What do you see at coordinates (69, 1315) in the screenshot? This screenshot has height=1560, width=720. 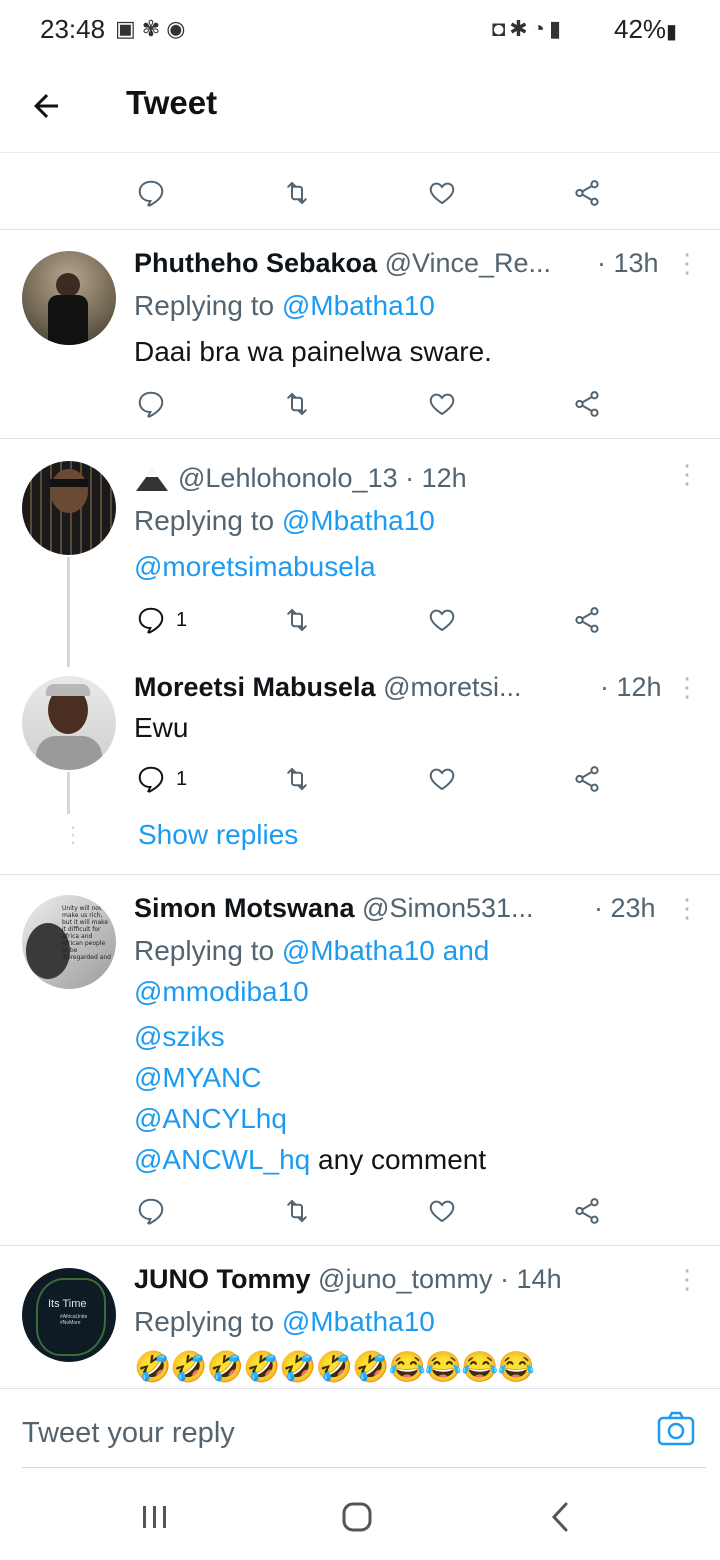 I see `avatar: Its Time #AfricaUnite #NoMore` at bounding box center [69, 1315].